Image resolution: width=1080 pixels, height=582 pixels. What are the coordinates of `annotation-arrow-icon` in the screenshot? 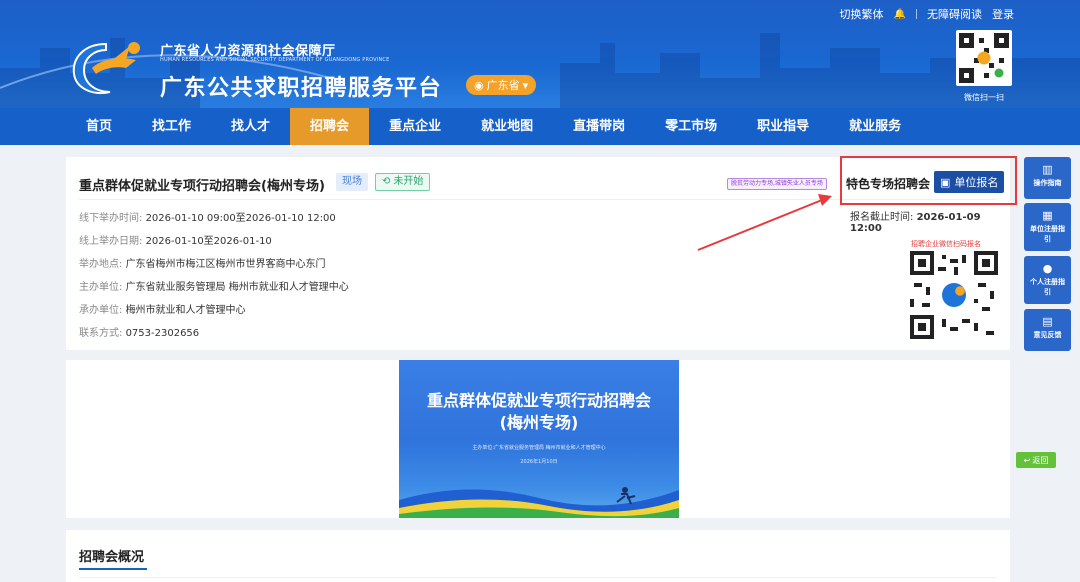 It's located at (764, 222).